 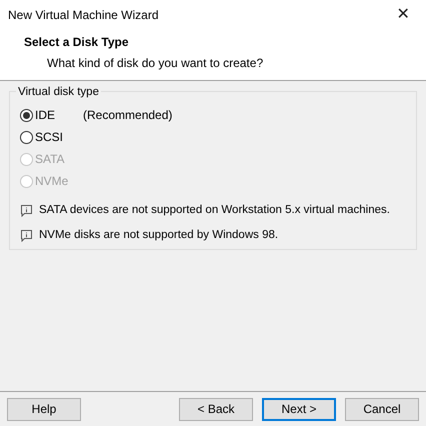 I want to click on cancel-button: Cancel, so click(x=382, y=409).